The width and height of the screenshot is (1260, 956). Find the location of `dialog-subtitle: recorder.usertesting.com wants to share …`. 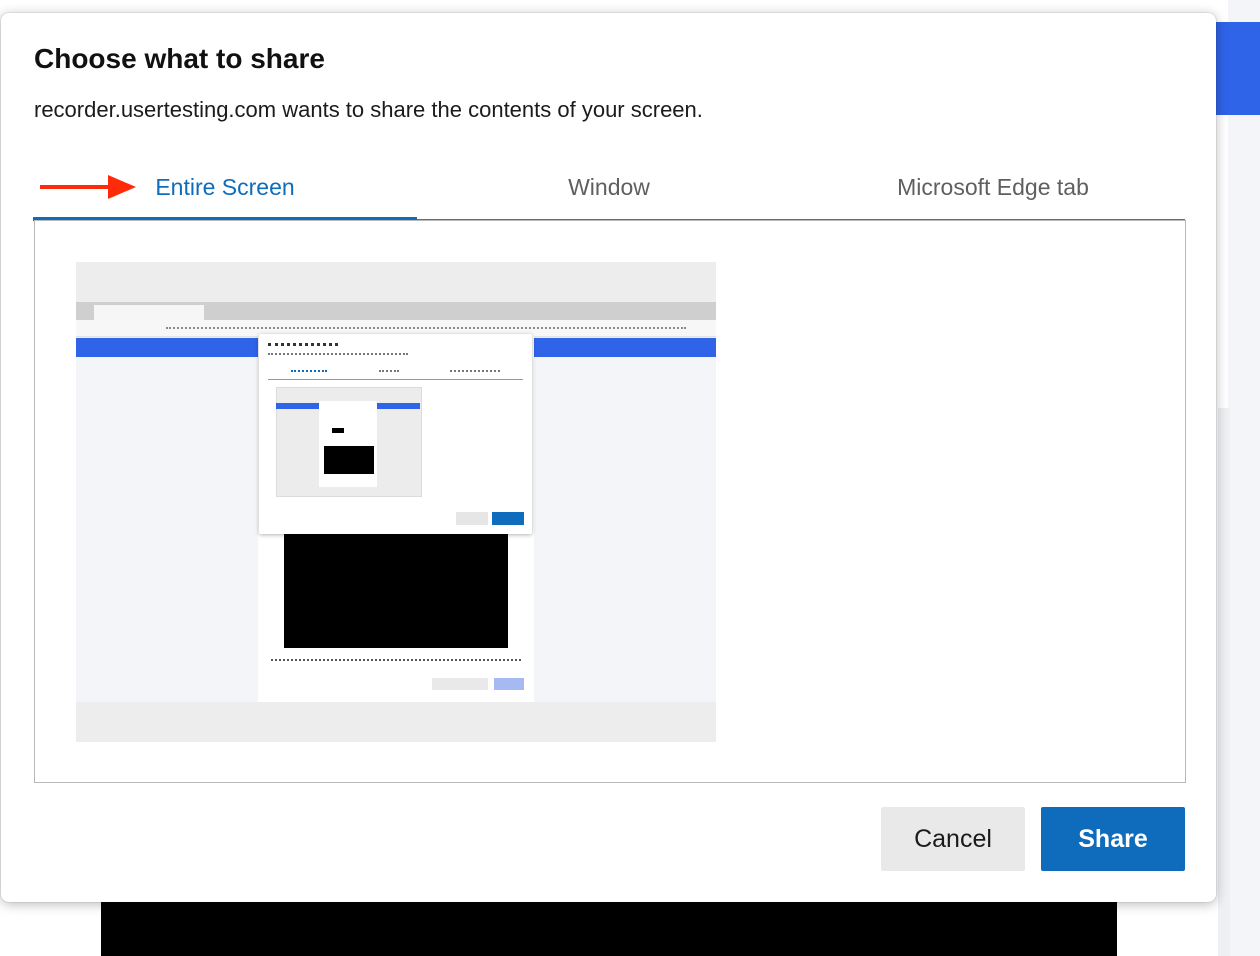

dialog-subtitle: recorder.usertesting.com wants to share … is located at coordinates (368, 109).